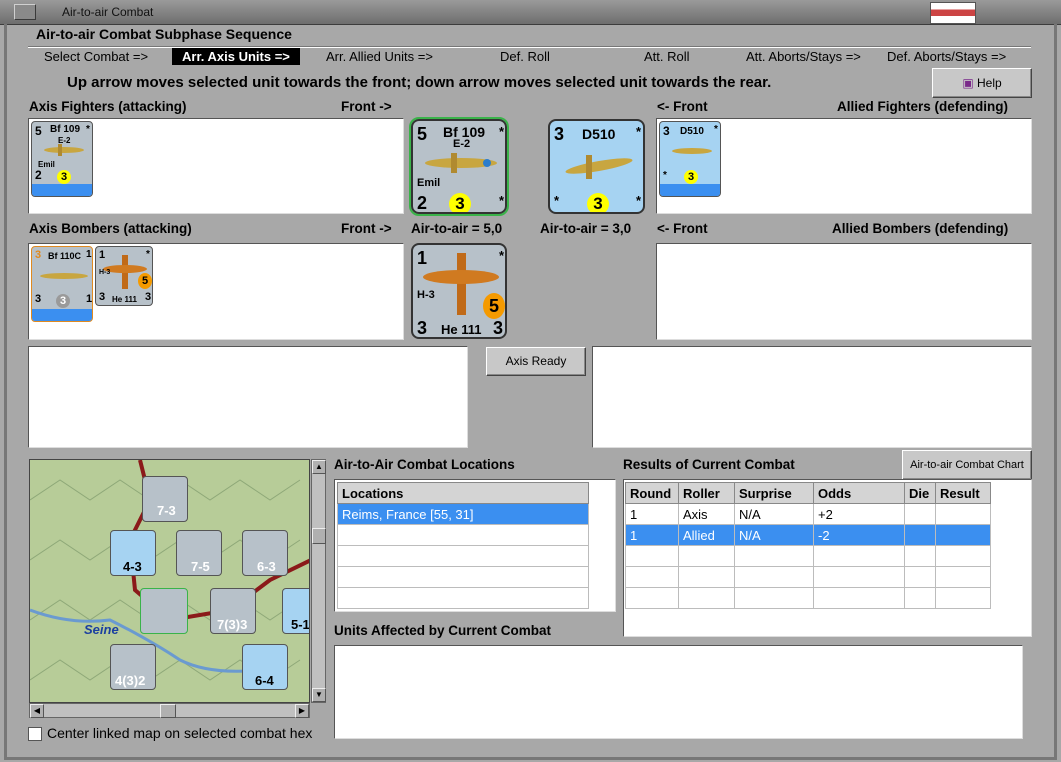 This screenshot has height=762, width=1061. I want to click on location-row: Reims, France [55, 31], so click(463, 514).